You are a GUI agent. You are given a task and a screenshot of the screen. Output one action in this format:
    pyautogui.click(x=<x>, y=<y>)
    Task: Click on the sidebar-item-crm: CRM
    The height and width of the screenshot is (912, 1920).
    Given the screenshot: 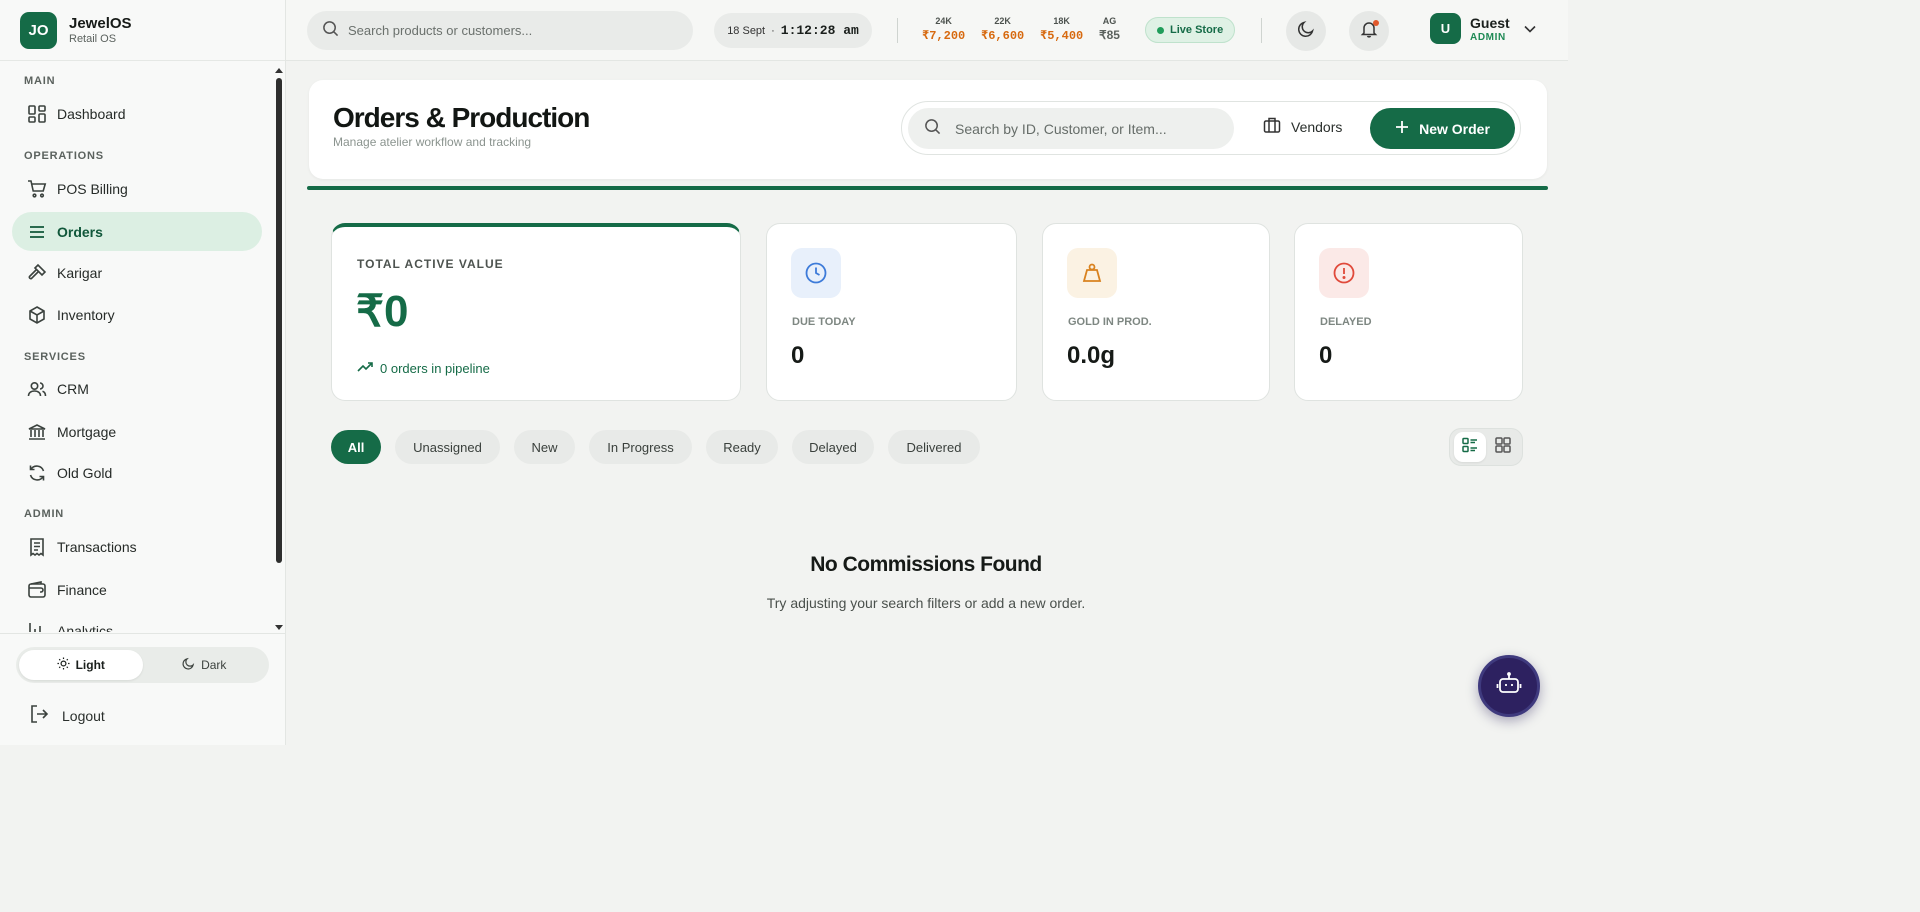 What is the action you would take?
    pyautogui.click(x=137, y=388)
    